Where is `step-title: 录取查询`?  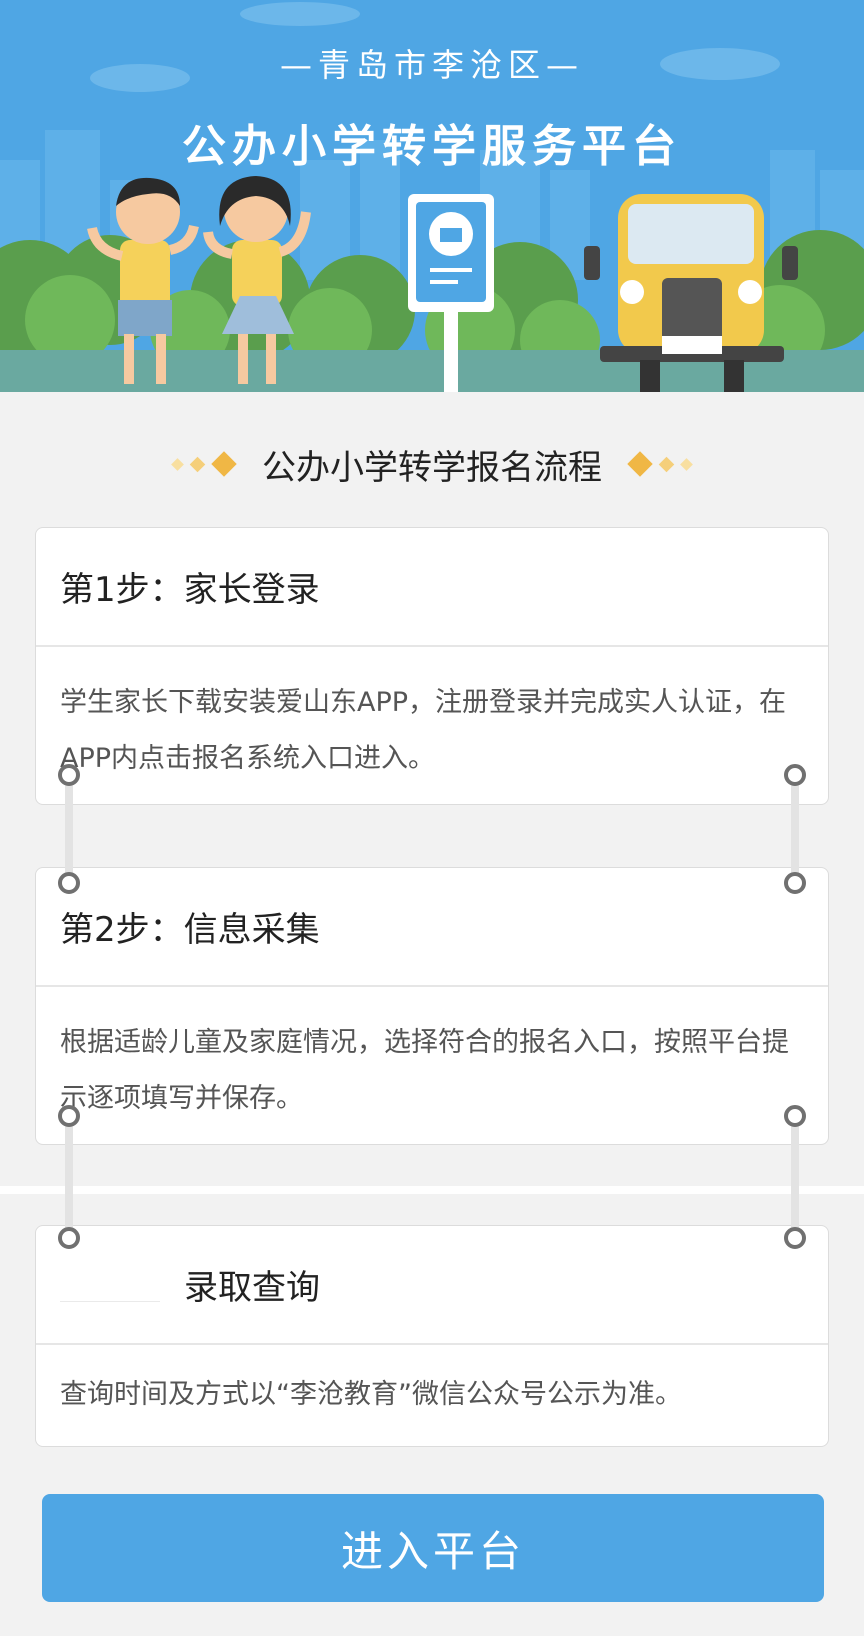
step-title: 录取查询 is located at coordinates (252, 1288).